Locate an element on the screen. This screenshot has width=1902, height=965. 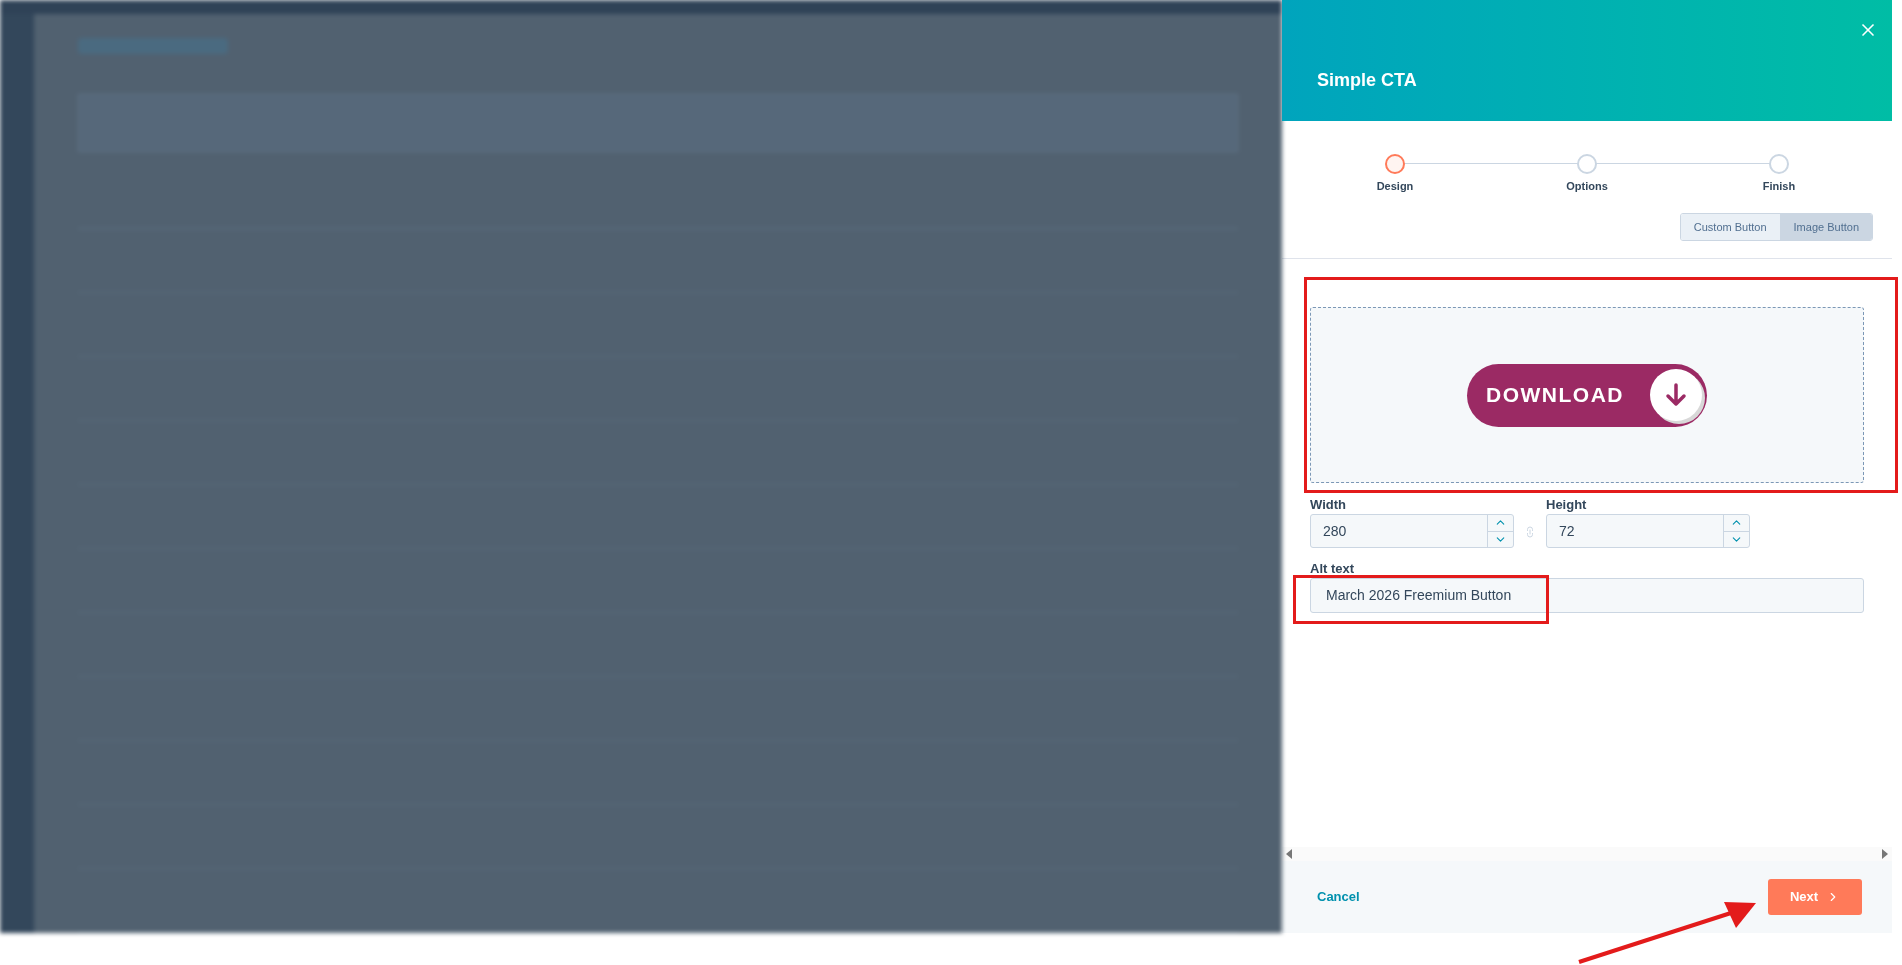
step: Options is located at coordinates (1587, 174).